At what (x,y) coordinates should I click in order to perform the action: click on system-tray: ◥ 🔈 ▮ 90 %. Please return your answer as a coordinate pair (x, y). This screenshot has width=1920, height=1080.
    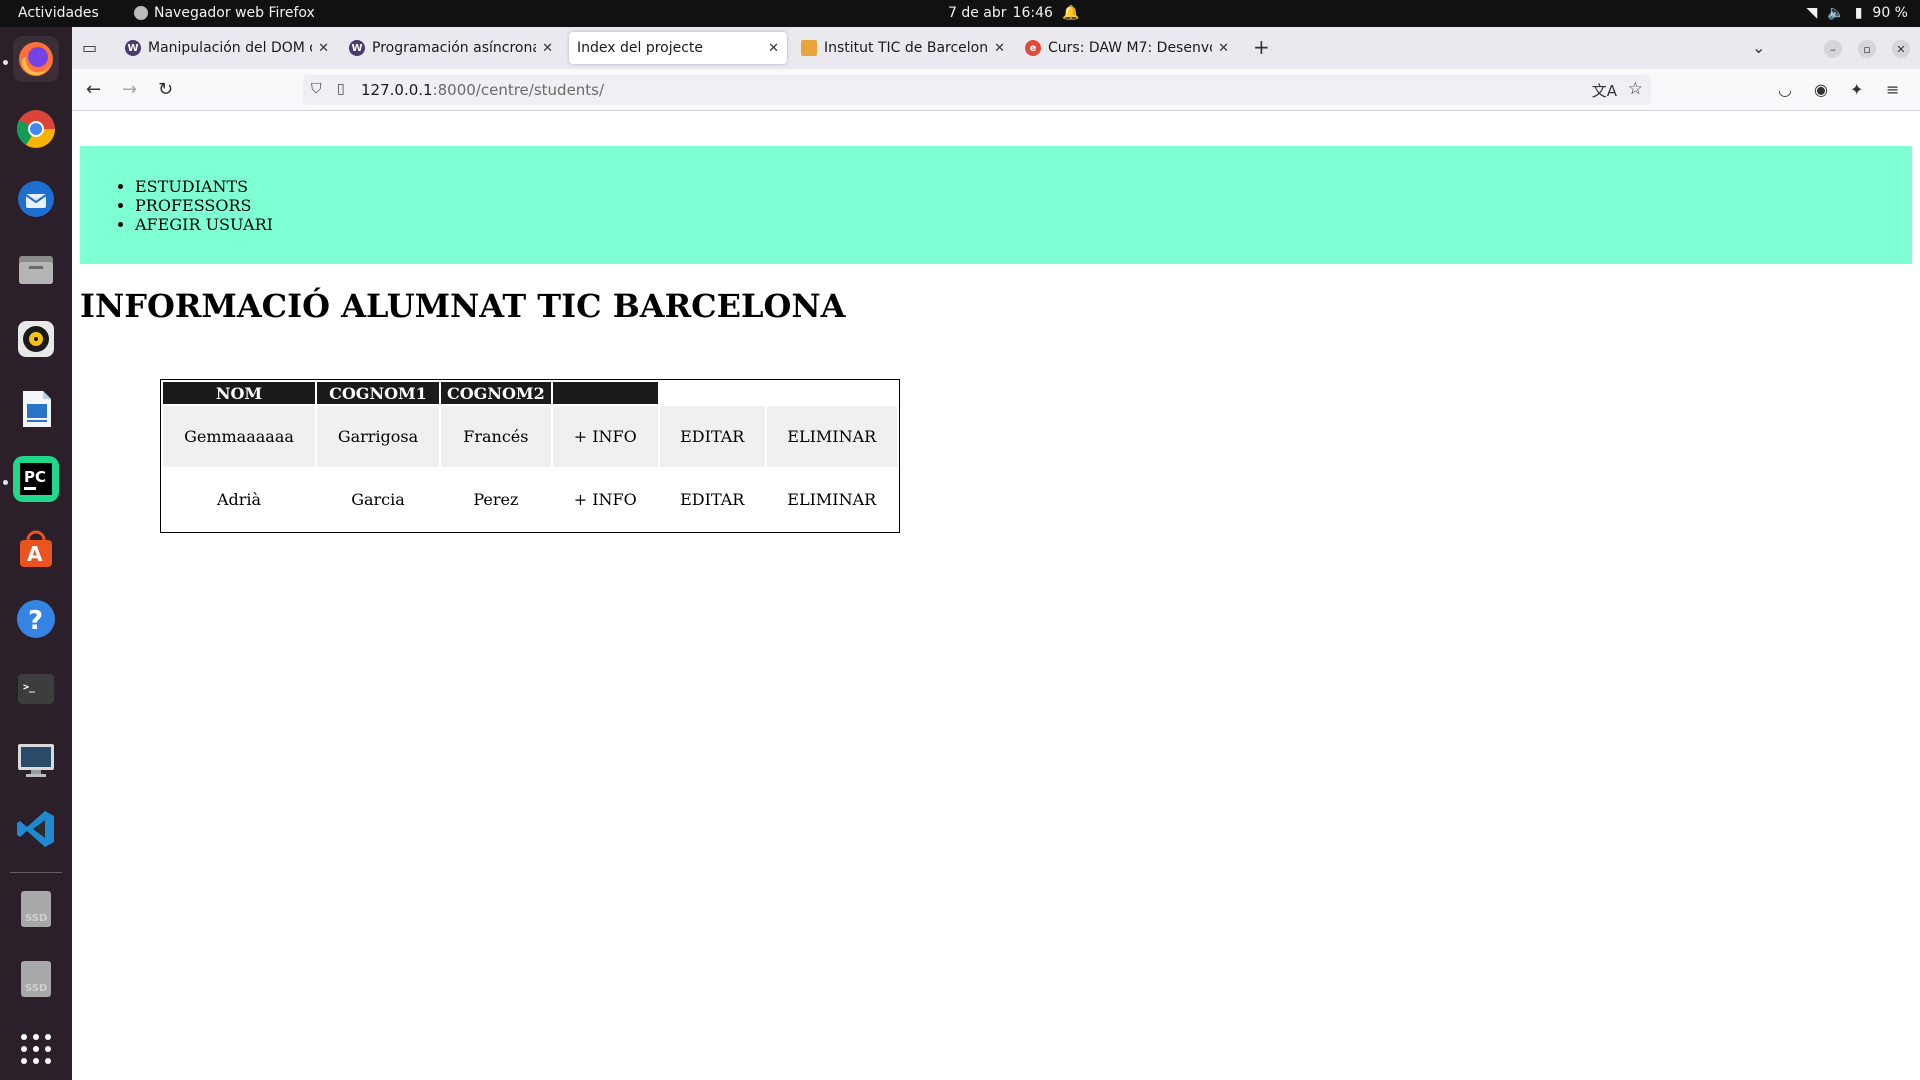
    Looking at the image, I should click on (1857, 13).